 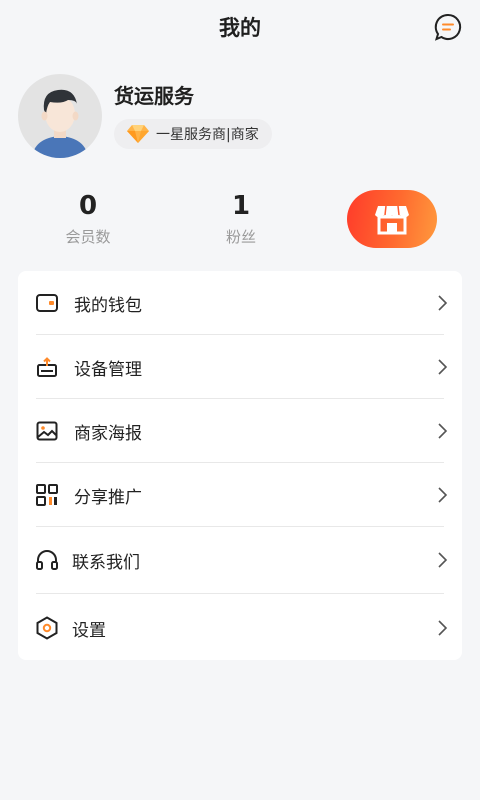 I want to click on menu-item-poster: 商家海报, so click(x=240, y=431).